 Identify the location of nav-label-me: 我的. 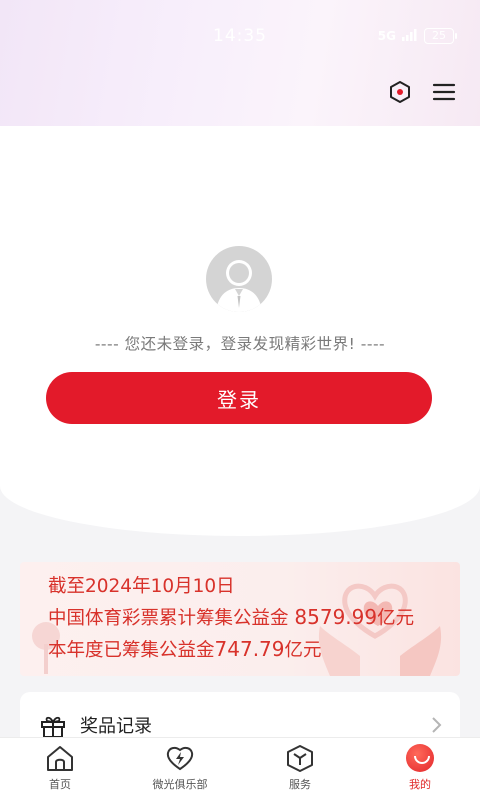
(420, 784).